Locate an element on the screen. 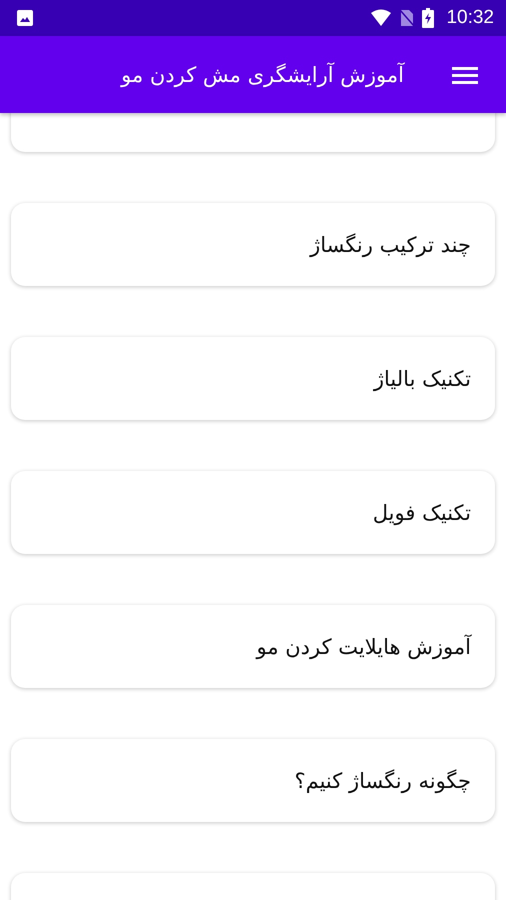 This screenshot has height=900, width=506. list-card: تکنیک بالیاژ is located at coordinates (253, 378).